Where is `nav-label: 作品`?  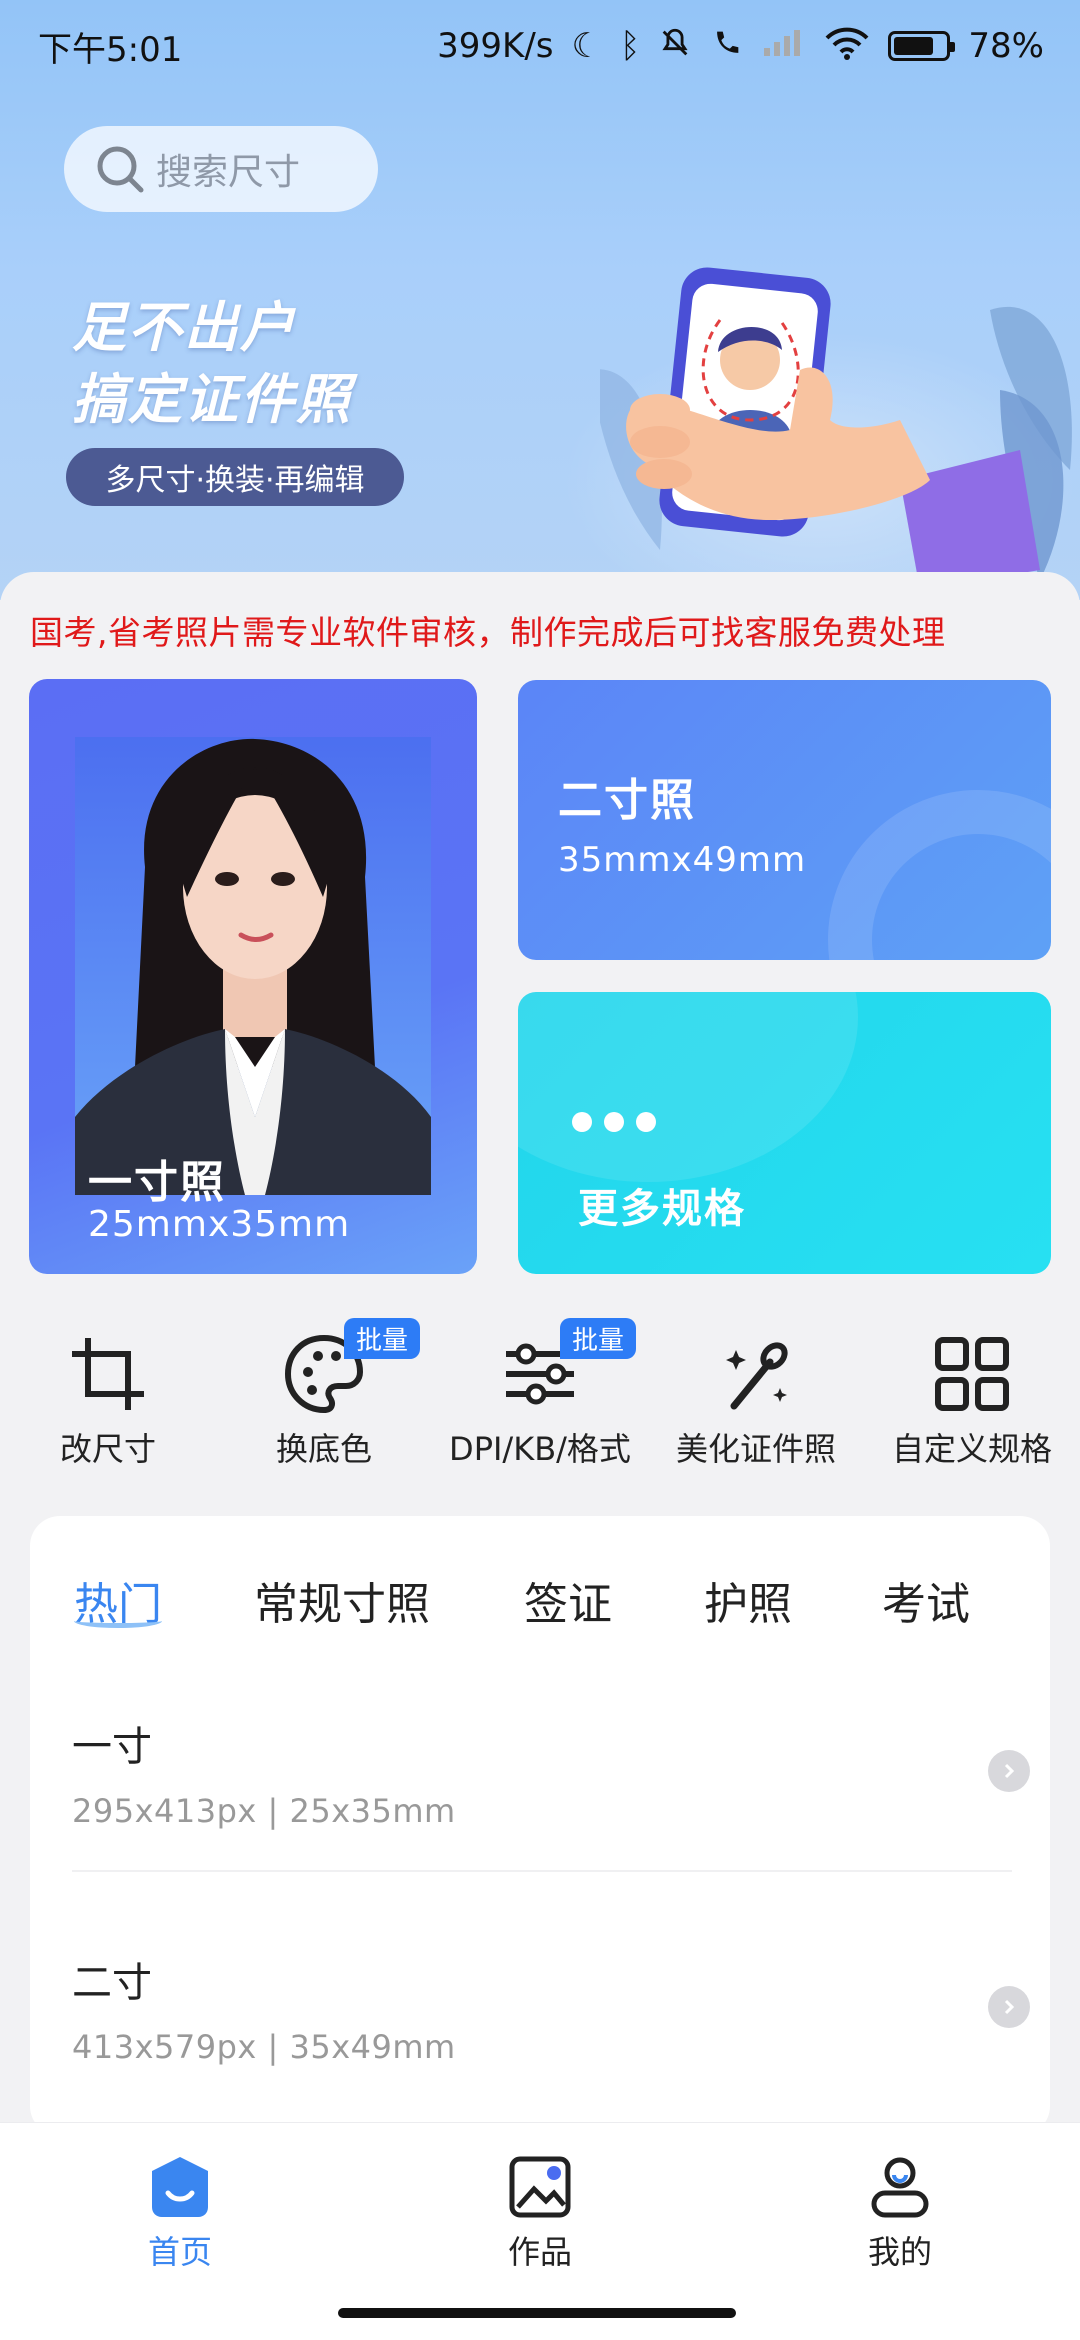 nav-label: 作品 is located at coordinates (539, 2252).